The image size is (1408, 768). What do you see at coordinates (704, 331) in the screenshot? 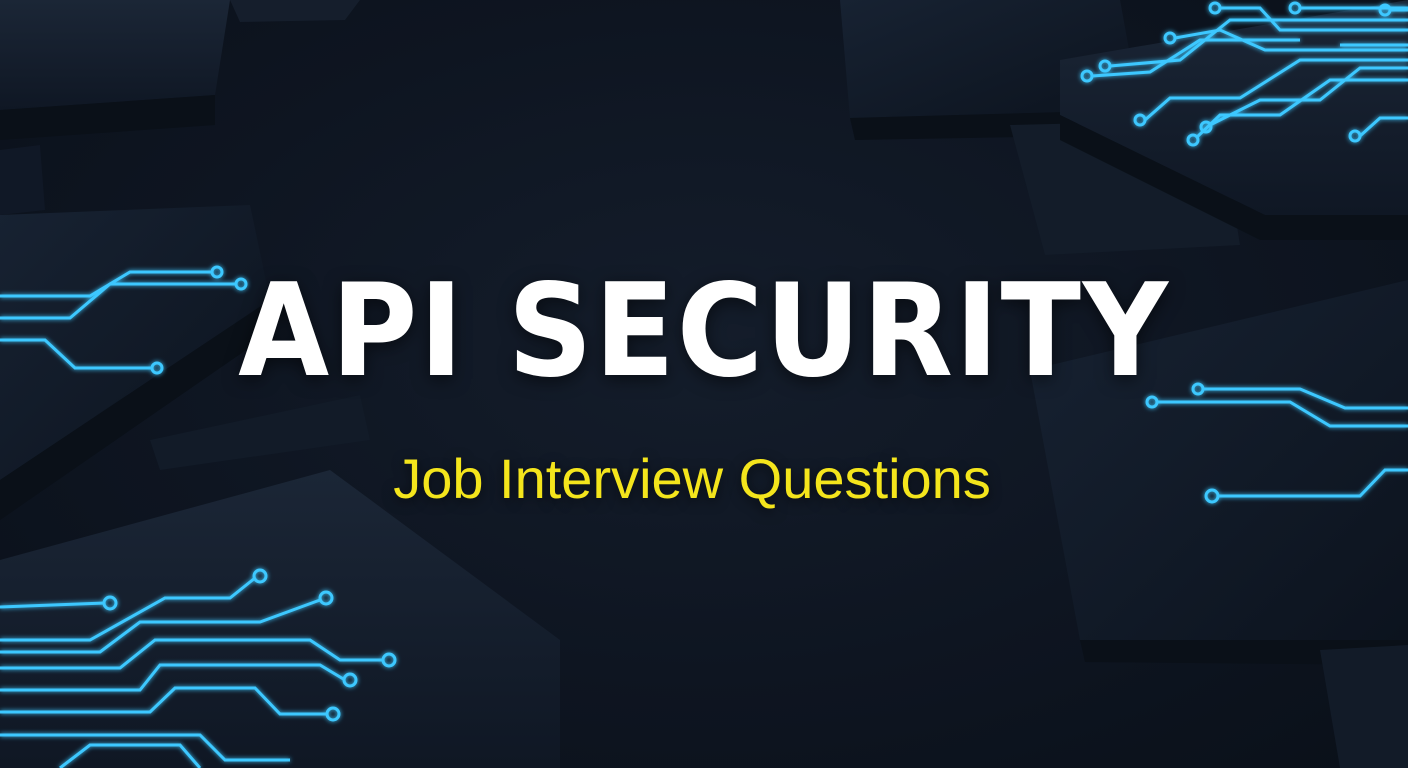
I see `page-title: API SECURITY` at bounding box center [704, 331].